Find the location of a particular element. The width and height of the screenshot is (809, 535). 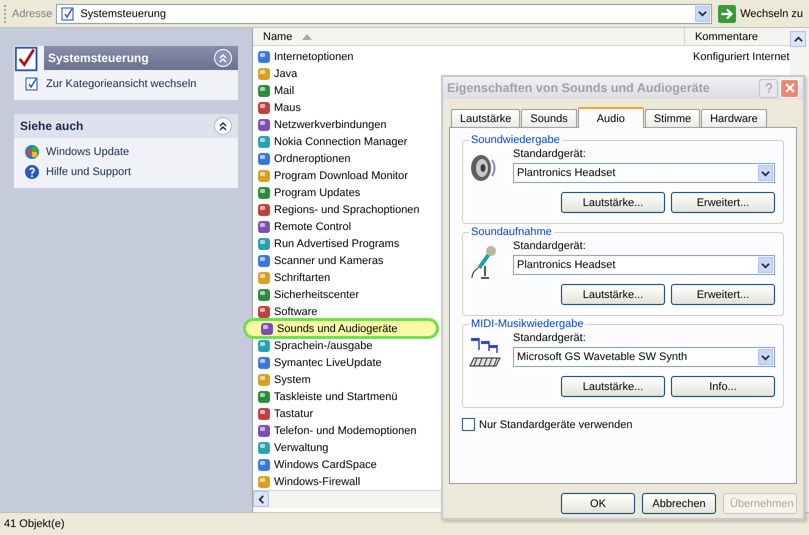

list-item: Nokia Connection Manager is located at coordinates (330, 141).